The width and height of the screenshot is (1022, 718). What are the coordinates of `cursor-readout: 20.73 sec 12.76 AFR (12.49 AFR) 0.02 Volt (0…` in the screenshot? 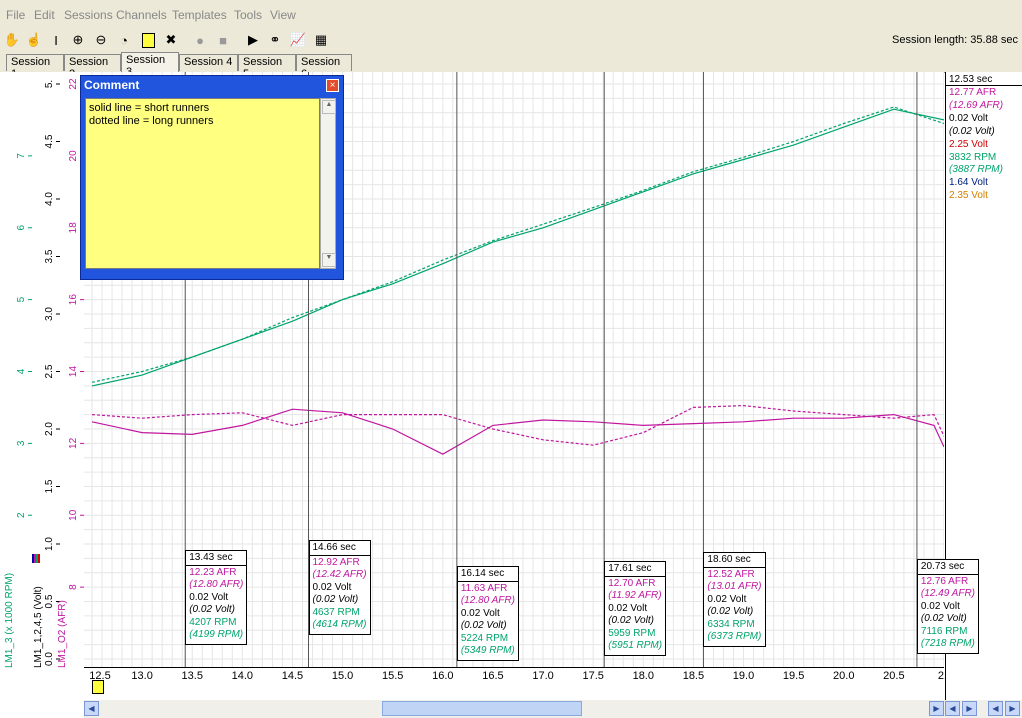 It's located at (948, 606).